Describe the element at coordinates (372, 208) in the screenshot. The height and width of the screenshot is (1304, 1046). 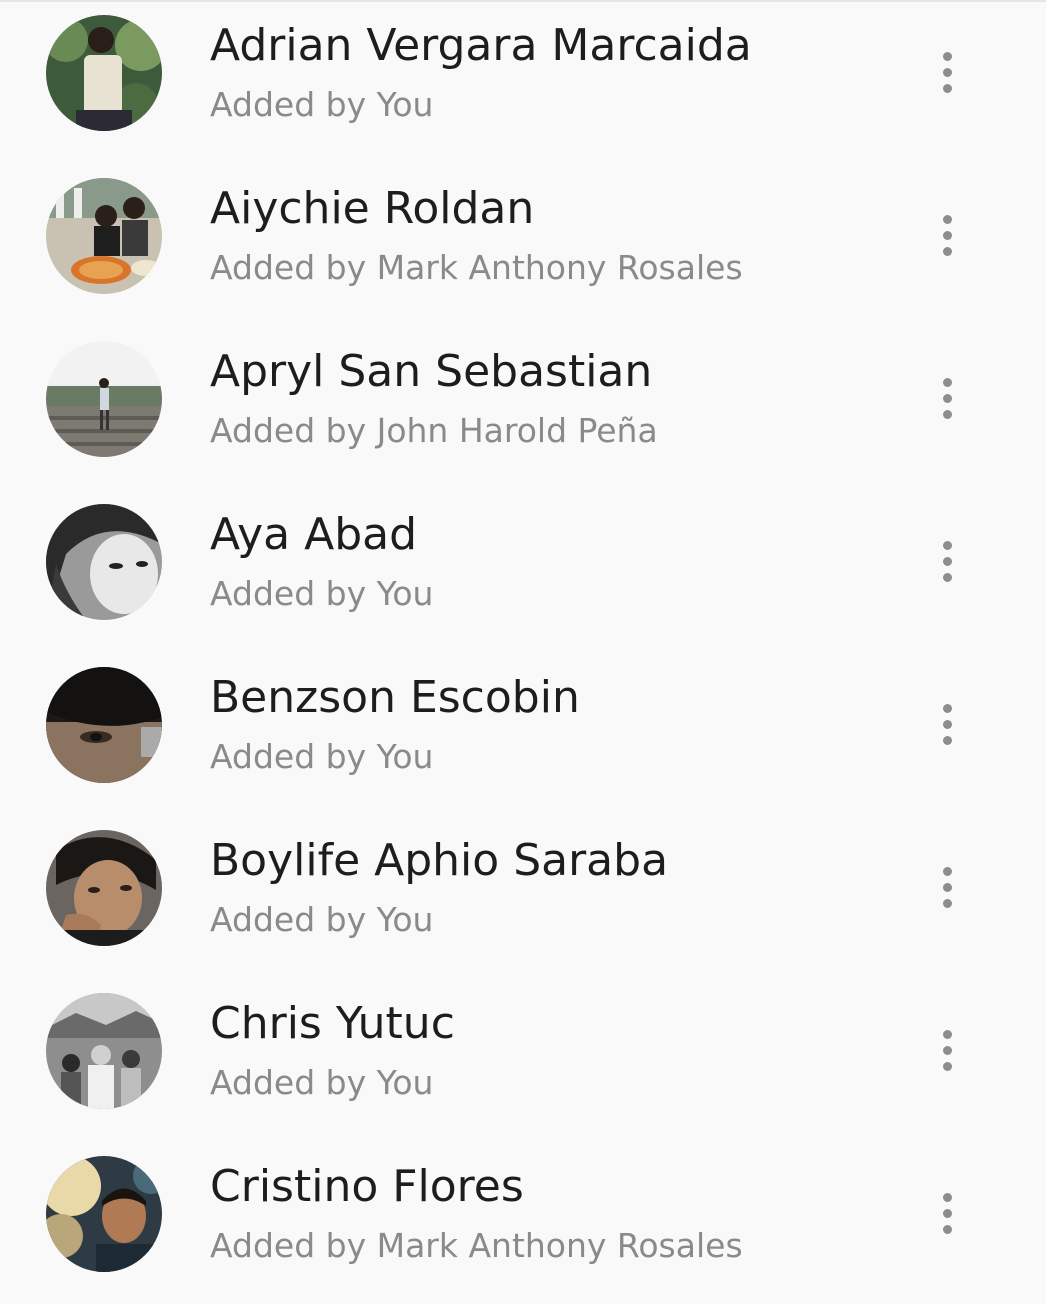
I see `member-name: Aiychie Roldan` at that location.